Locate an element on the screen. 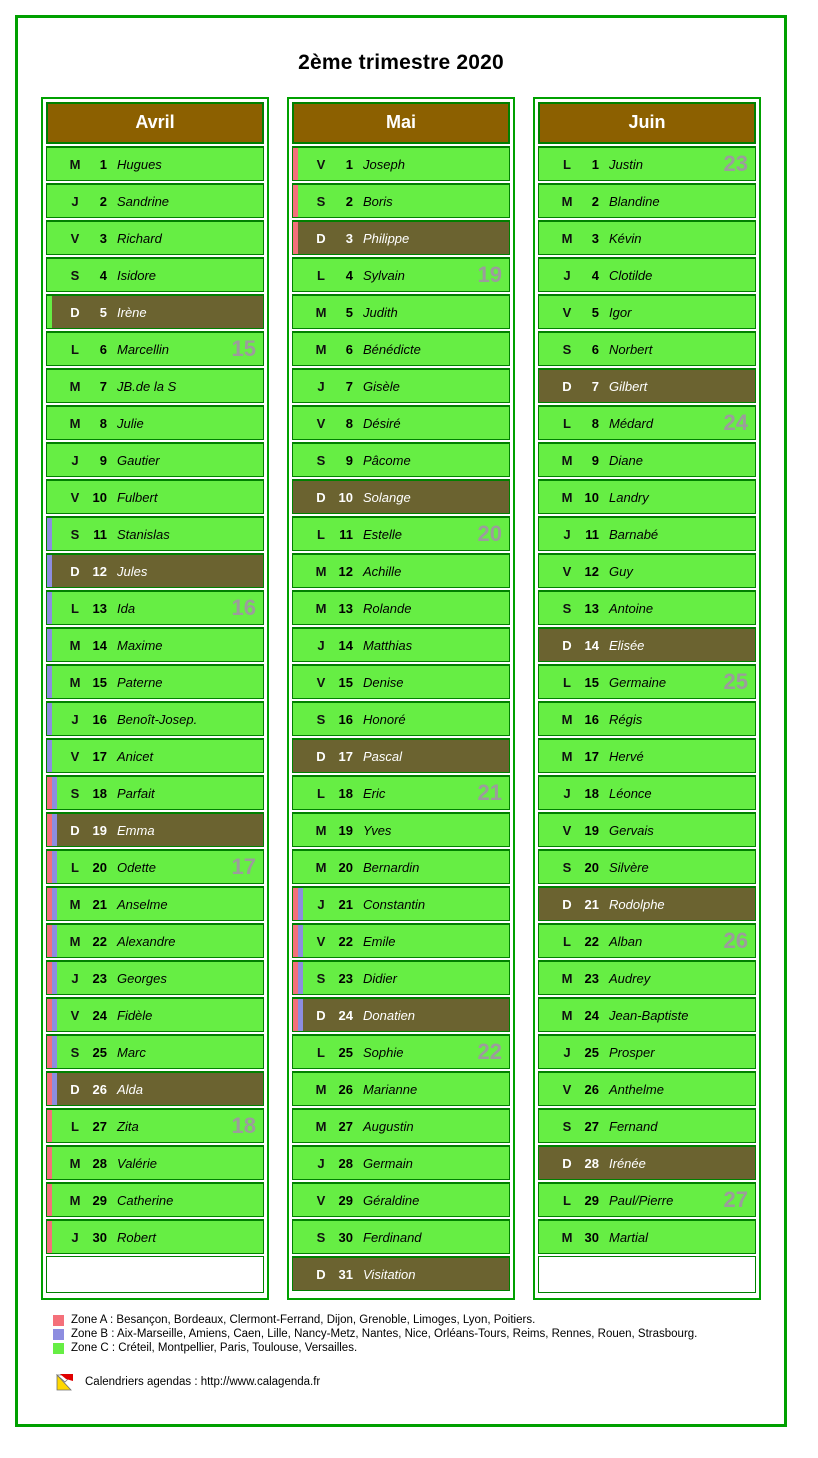 Image resolution: width=818 pixels, height=1458 pixels. day-row: V 1 Joseph is located at coordinates (401, 163).